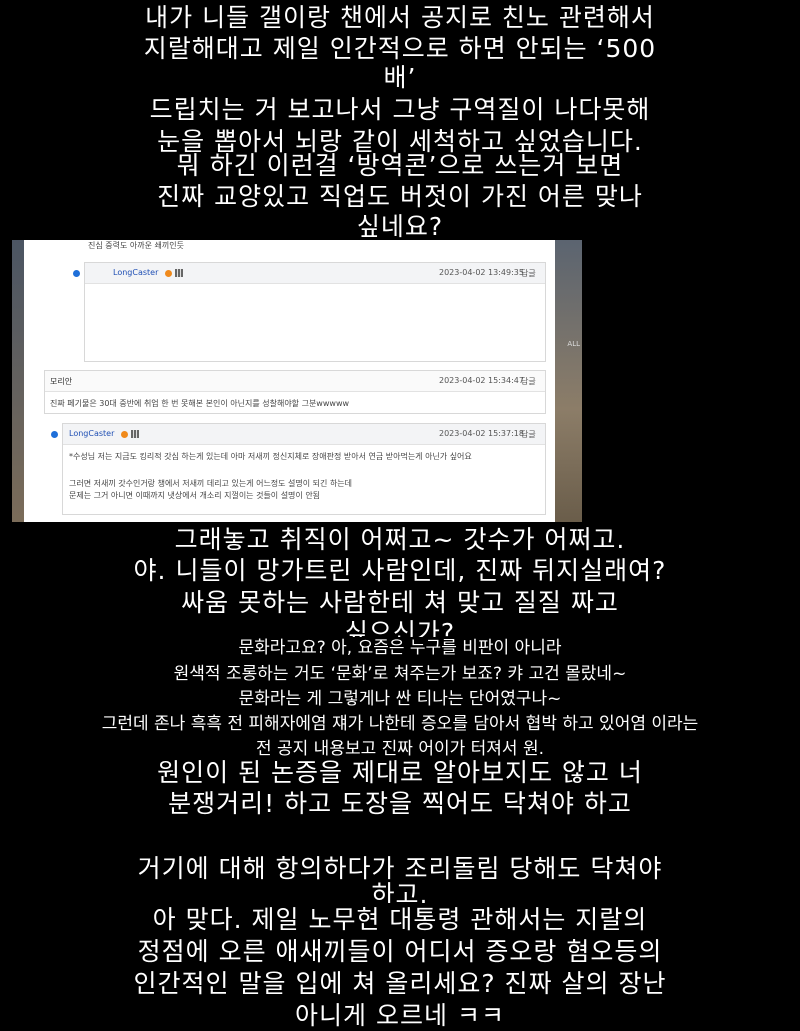  What do you see at coordinates (400, 165) in the screenshot?
I see `caption-line: 뭐 하긴 이런걸 ‘방역콘’으로 쓰는거 보면` at bounding box center [400, 165].